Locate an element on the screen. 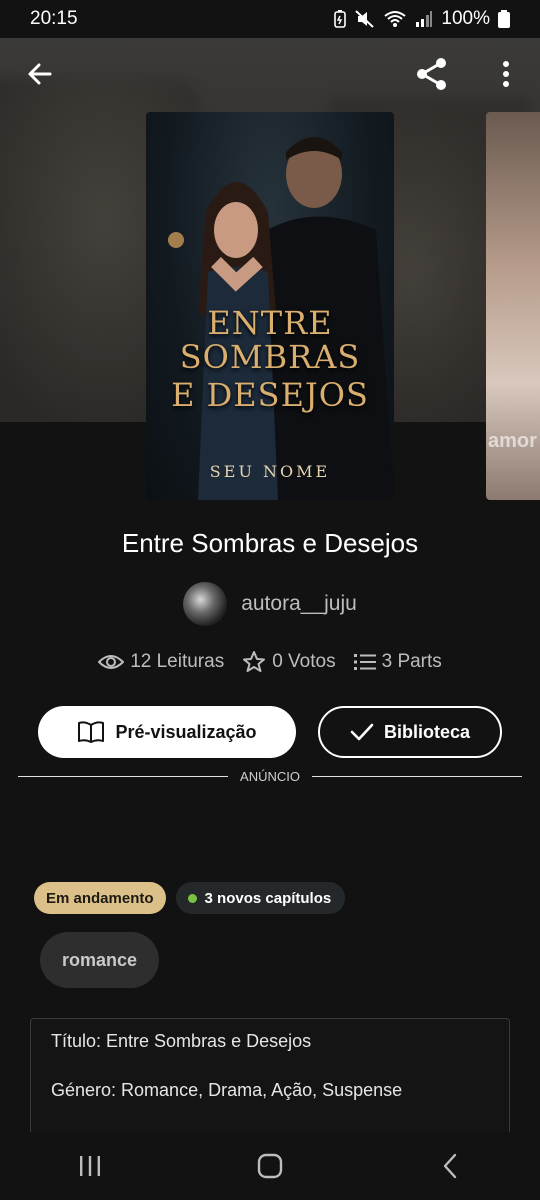 The image size is (540, 1200). new-dot-icon is located at coordinates (192, 898).